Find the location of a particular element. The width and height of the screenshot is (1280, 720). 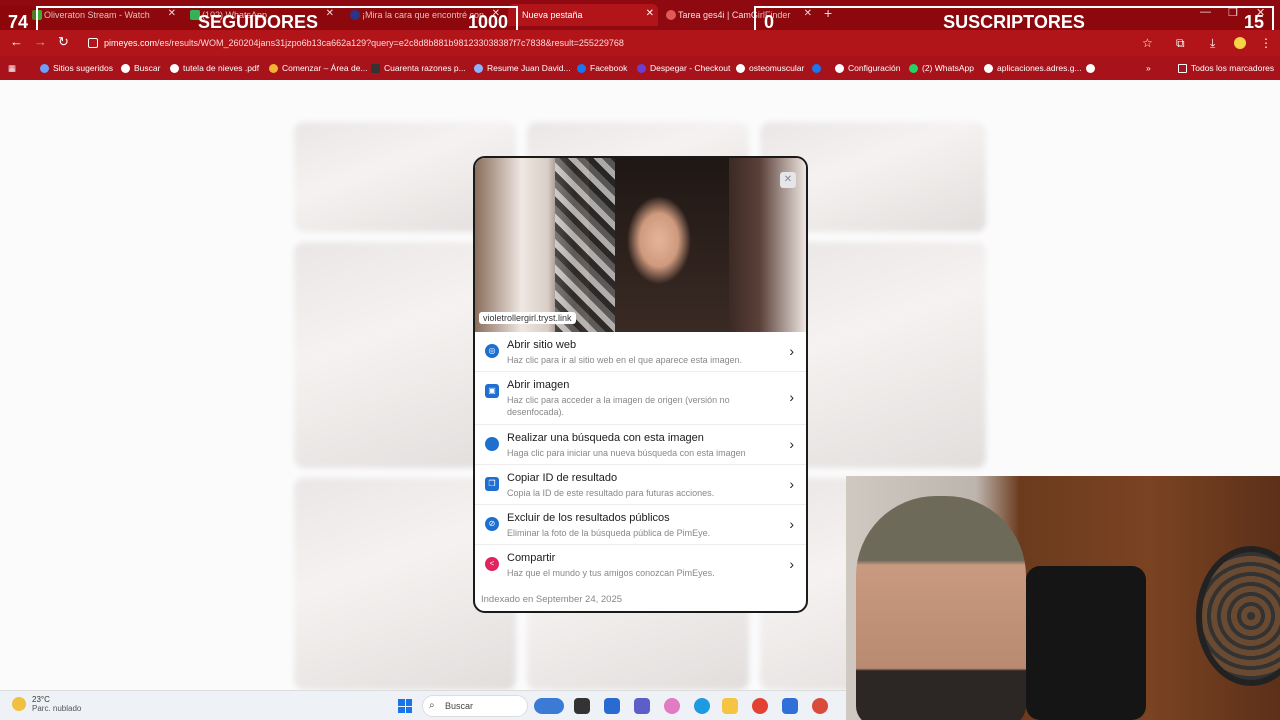

bookmark-label: Todos los marcadores is located at coordinates (1233, 68).